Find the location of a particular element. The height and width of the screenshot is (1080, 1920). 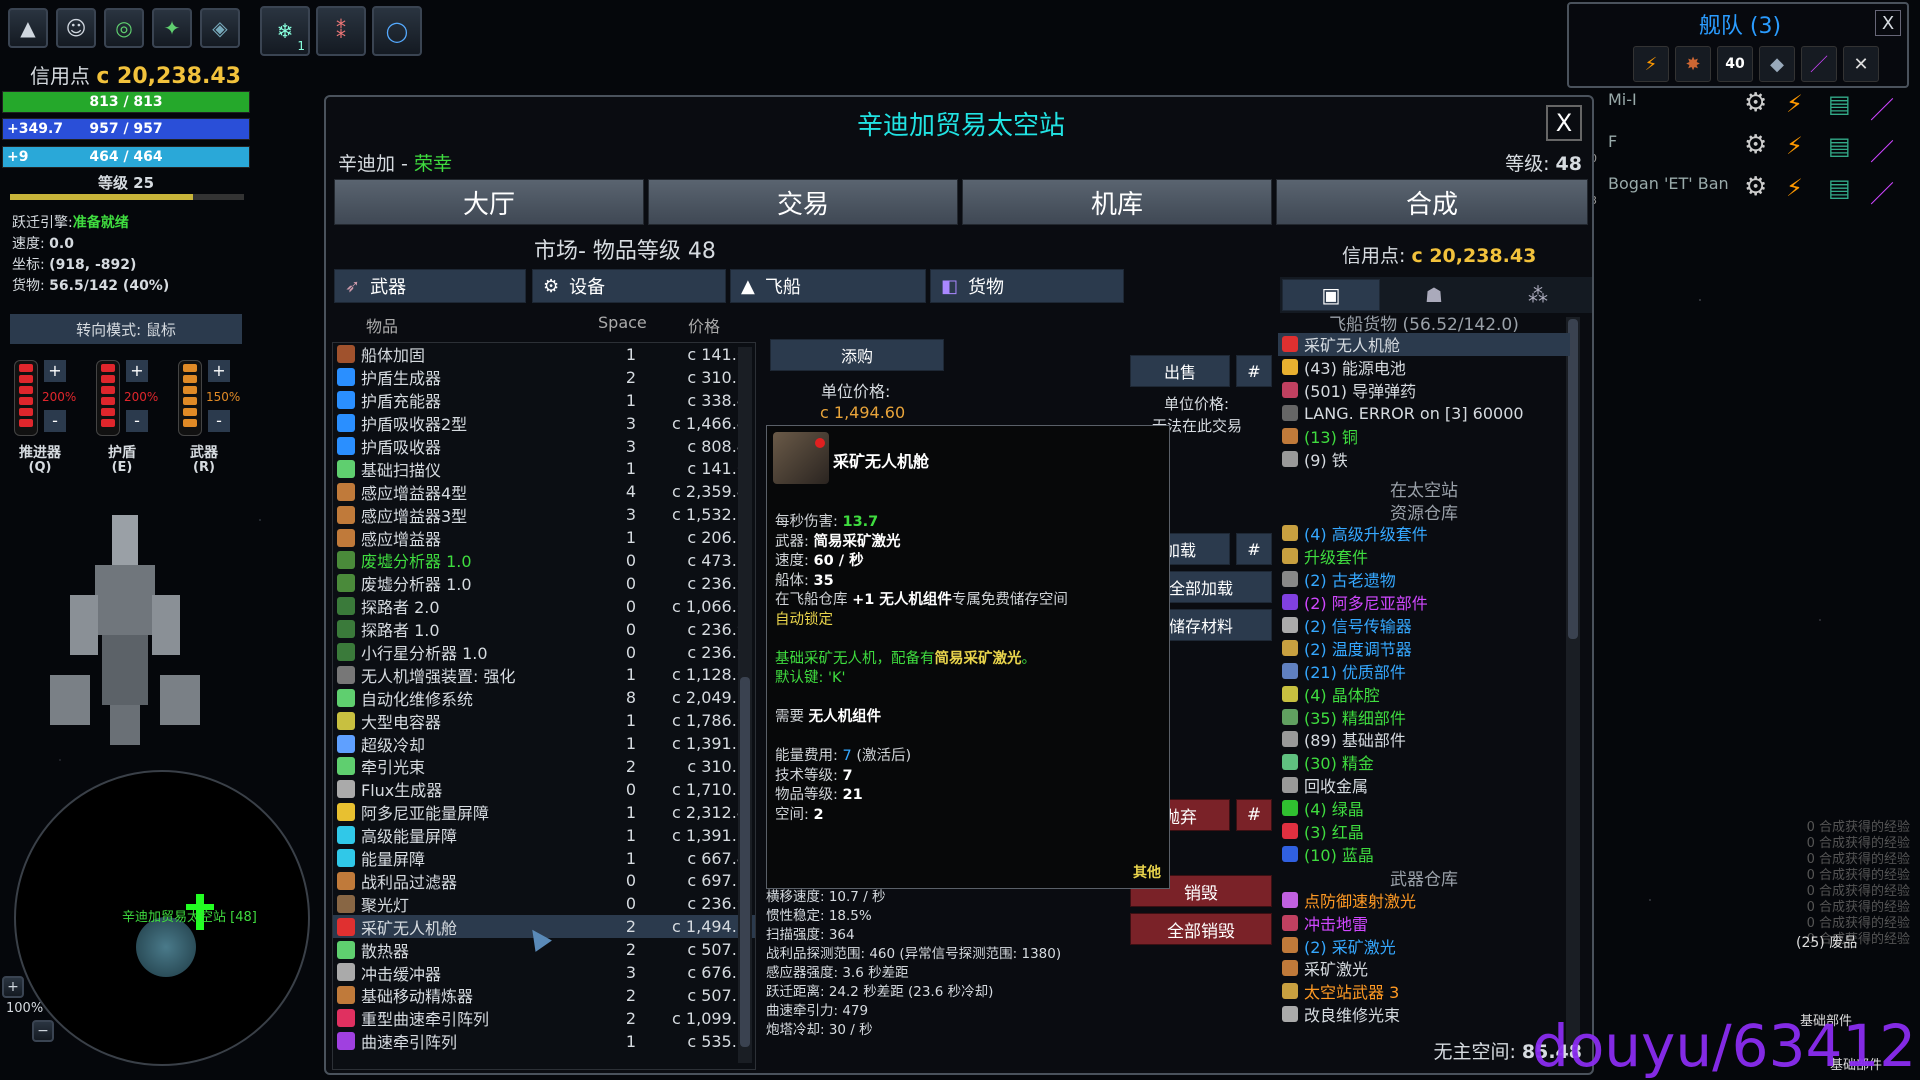

inventory-item: (89) 基础部件 is located at coordinates (1424, 739).